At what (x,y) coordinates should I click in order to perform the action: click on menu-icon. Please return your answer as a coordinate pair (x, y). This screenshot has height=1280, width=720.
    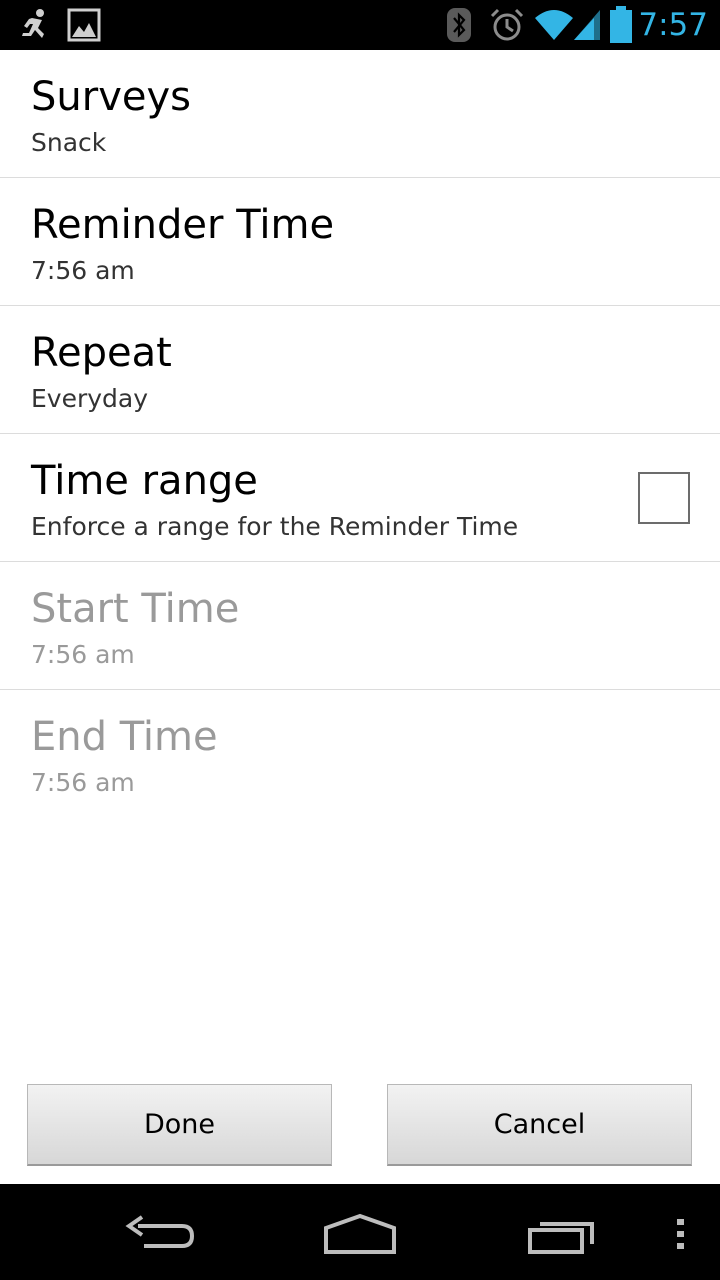
    Looking at the image, I should click on (681, 1234).